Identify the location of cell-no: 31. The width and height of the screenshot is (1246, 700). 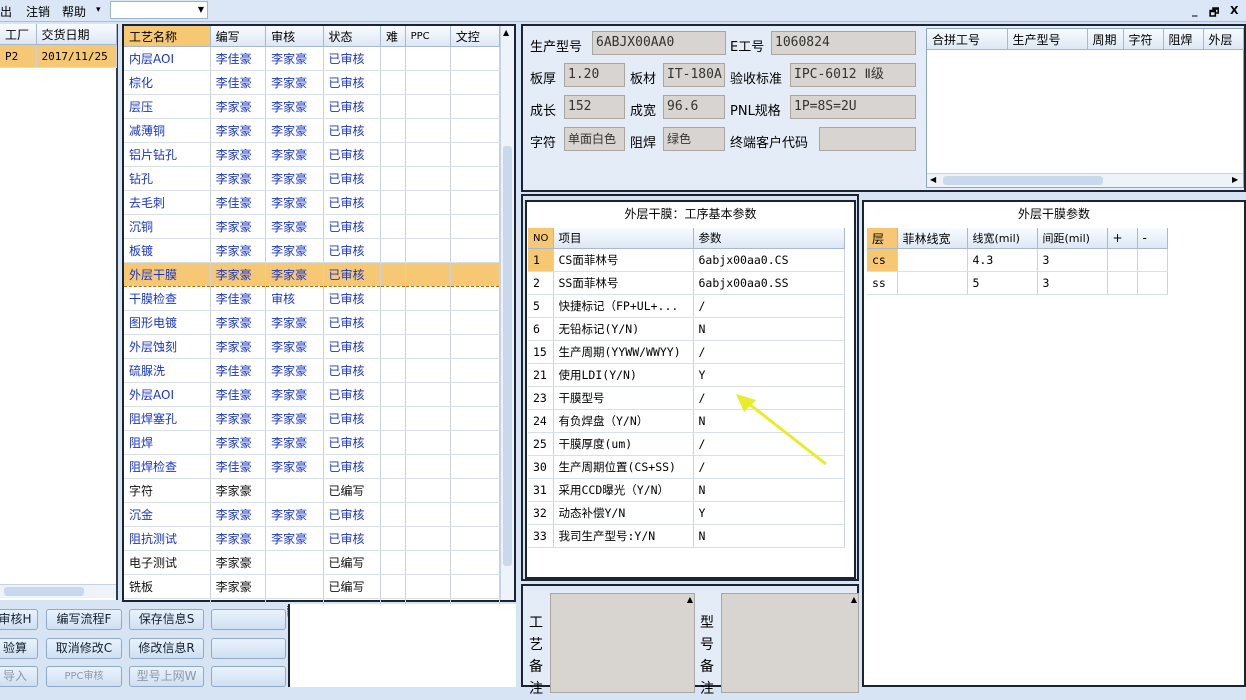
(541, 490).